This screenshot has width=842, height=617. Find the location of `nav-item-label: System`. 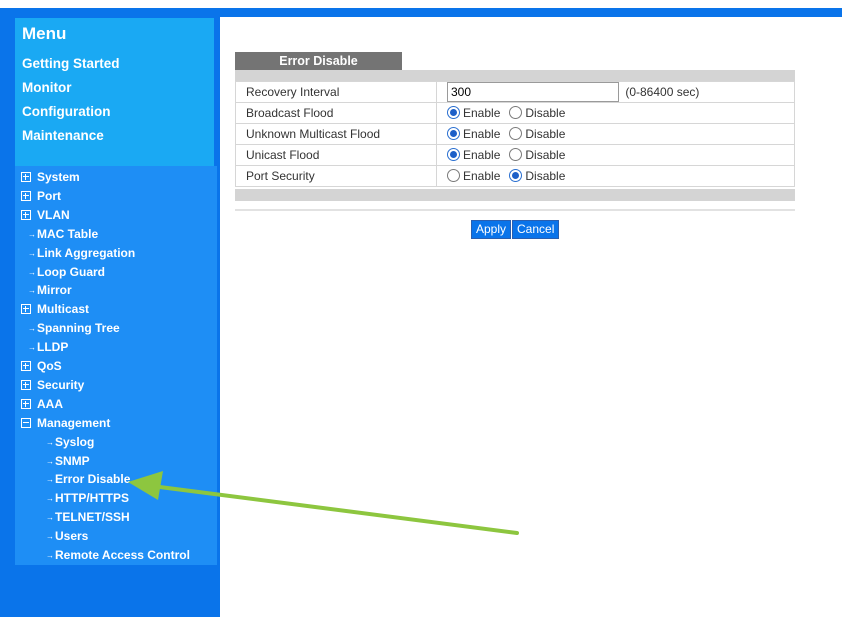

nav-item-label: System is located at coordinates (58, 177).